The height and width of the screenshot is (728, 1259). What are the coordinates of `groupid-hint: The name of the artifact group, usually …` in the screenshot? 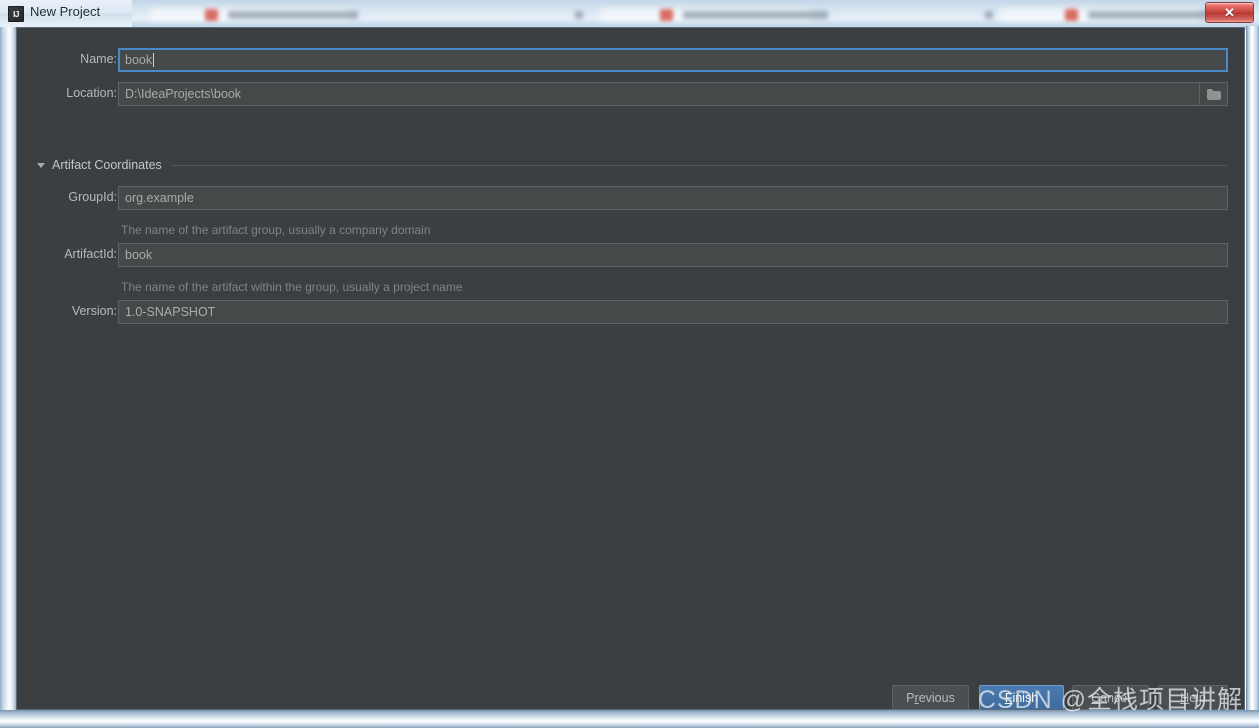 It's located at (276, 230).